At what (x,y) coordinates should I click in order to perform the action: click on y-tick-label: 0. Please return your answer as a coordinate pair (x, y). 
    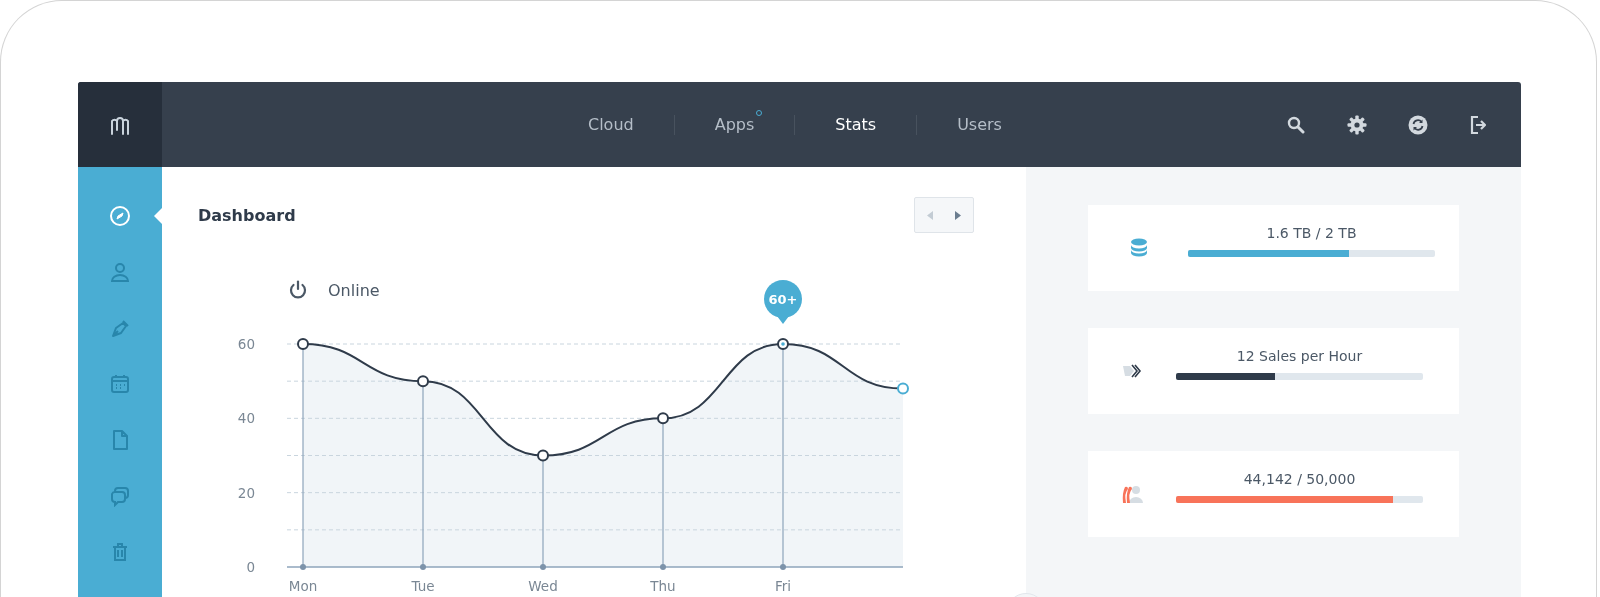
    Looking at the image, I should click on (250, 567).